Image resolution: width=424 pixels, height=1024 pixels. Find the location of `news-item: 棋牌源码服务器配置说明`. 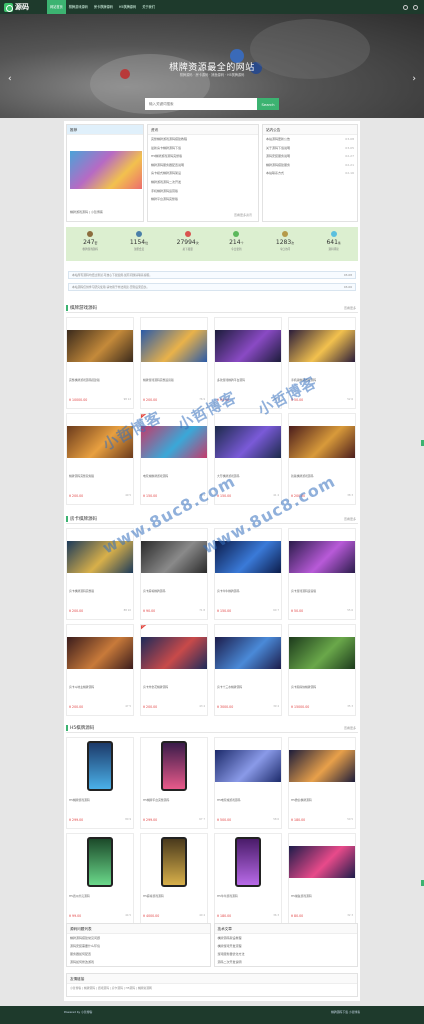

news-item: 棋牌源码服务器配置说明 is located at coordinates (203, 165).